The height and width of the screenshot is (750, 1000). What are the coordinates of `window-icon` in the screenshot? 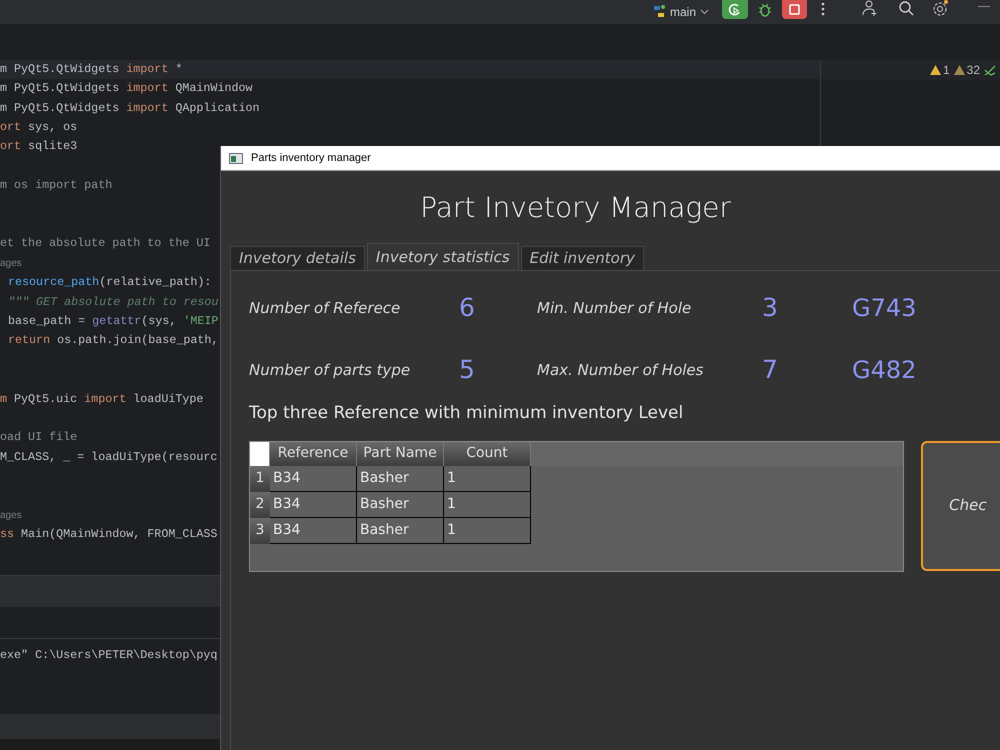 It's located at (236, 158).